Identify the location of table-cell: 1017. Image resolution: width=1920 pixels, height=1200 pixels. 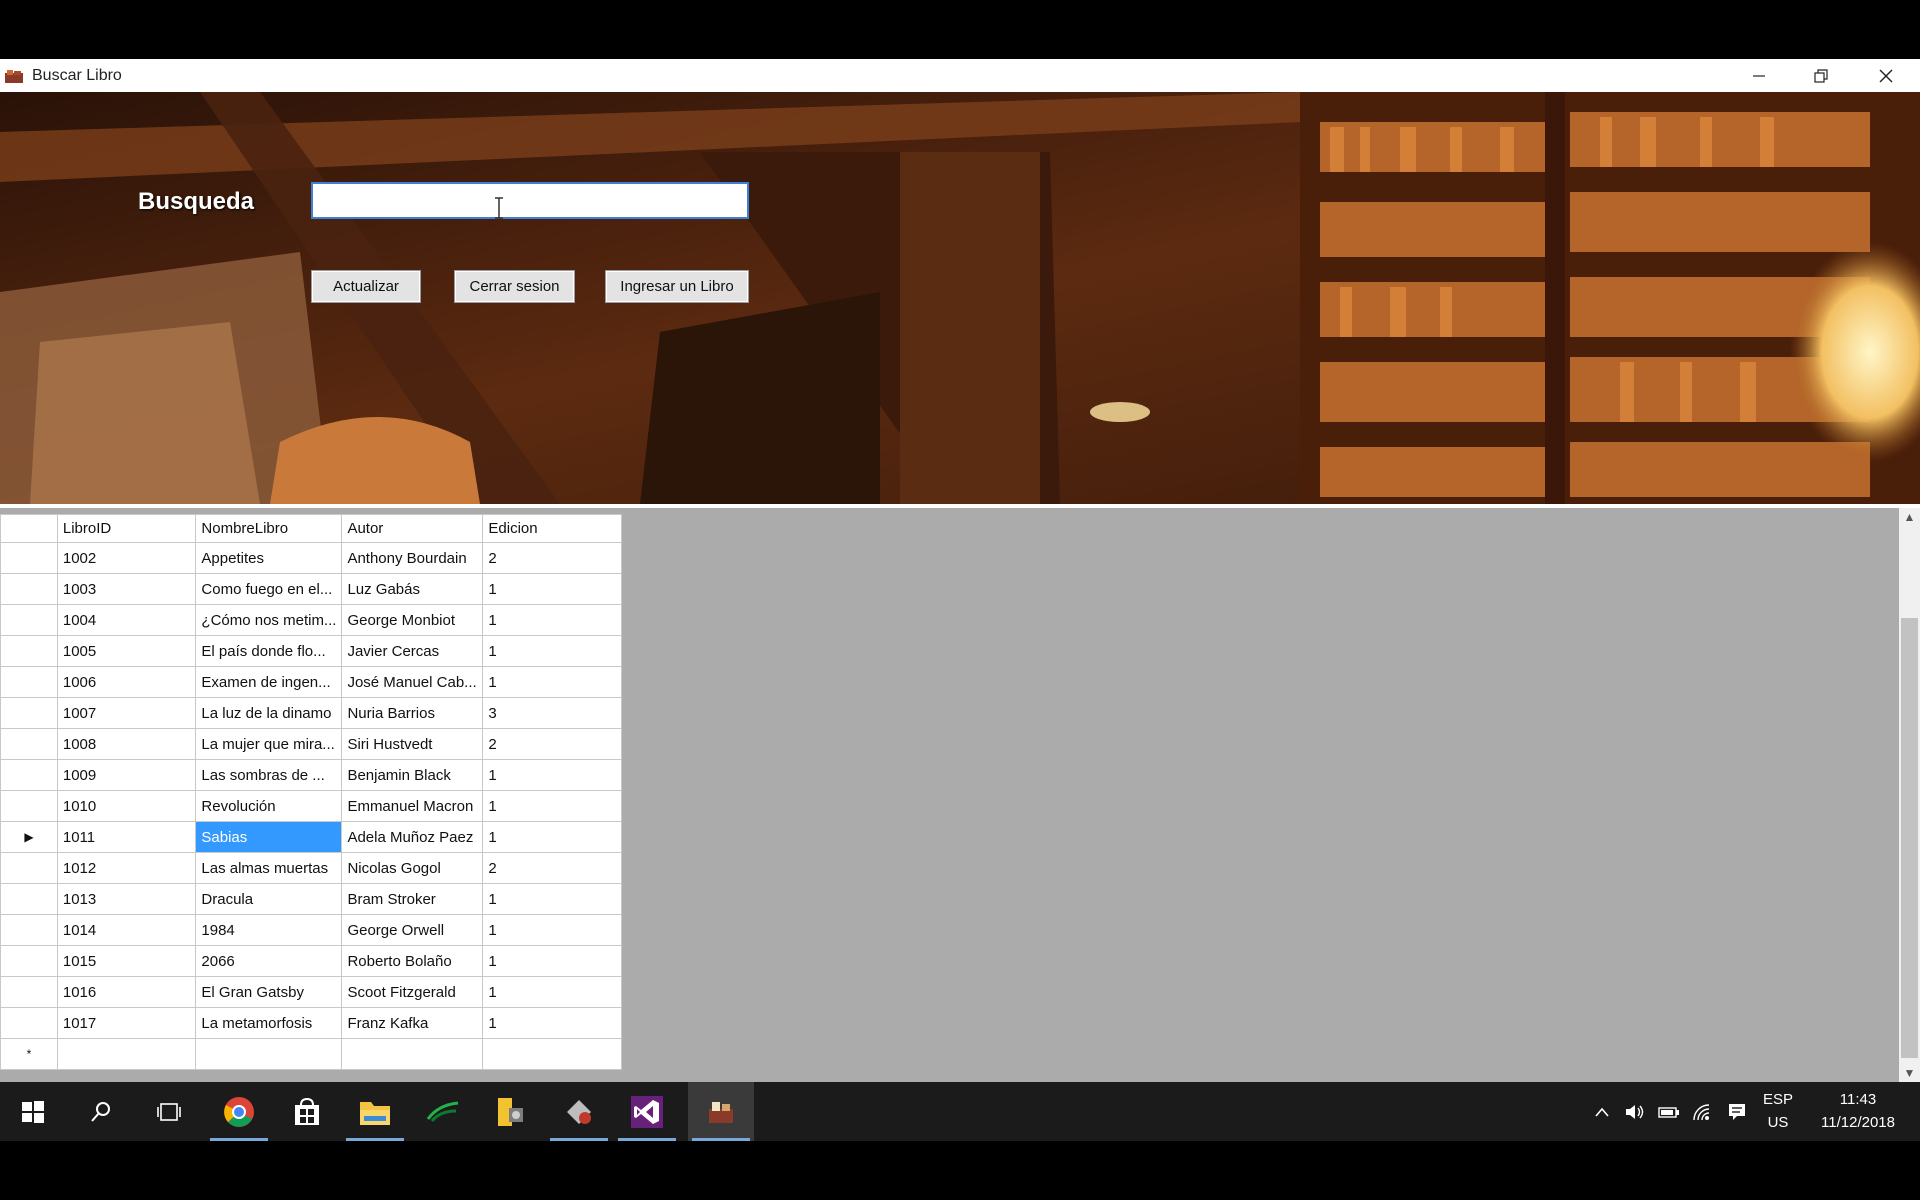
(126, 1023).